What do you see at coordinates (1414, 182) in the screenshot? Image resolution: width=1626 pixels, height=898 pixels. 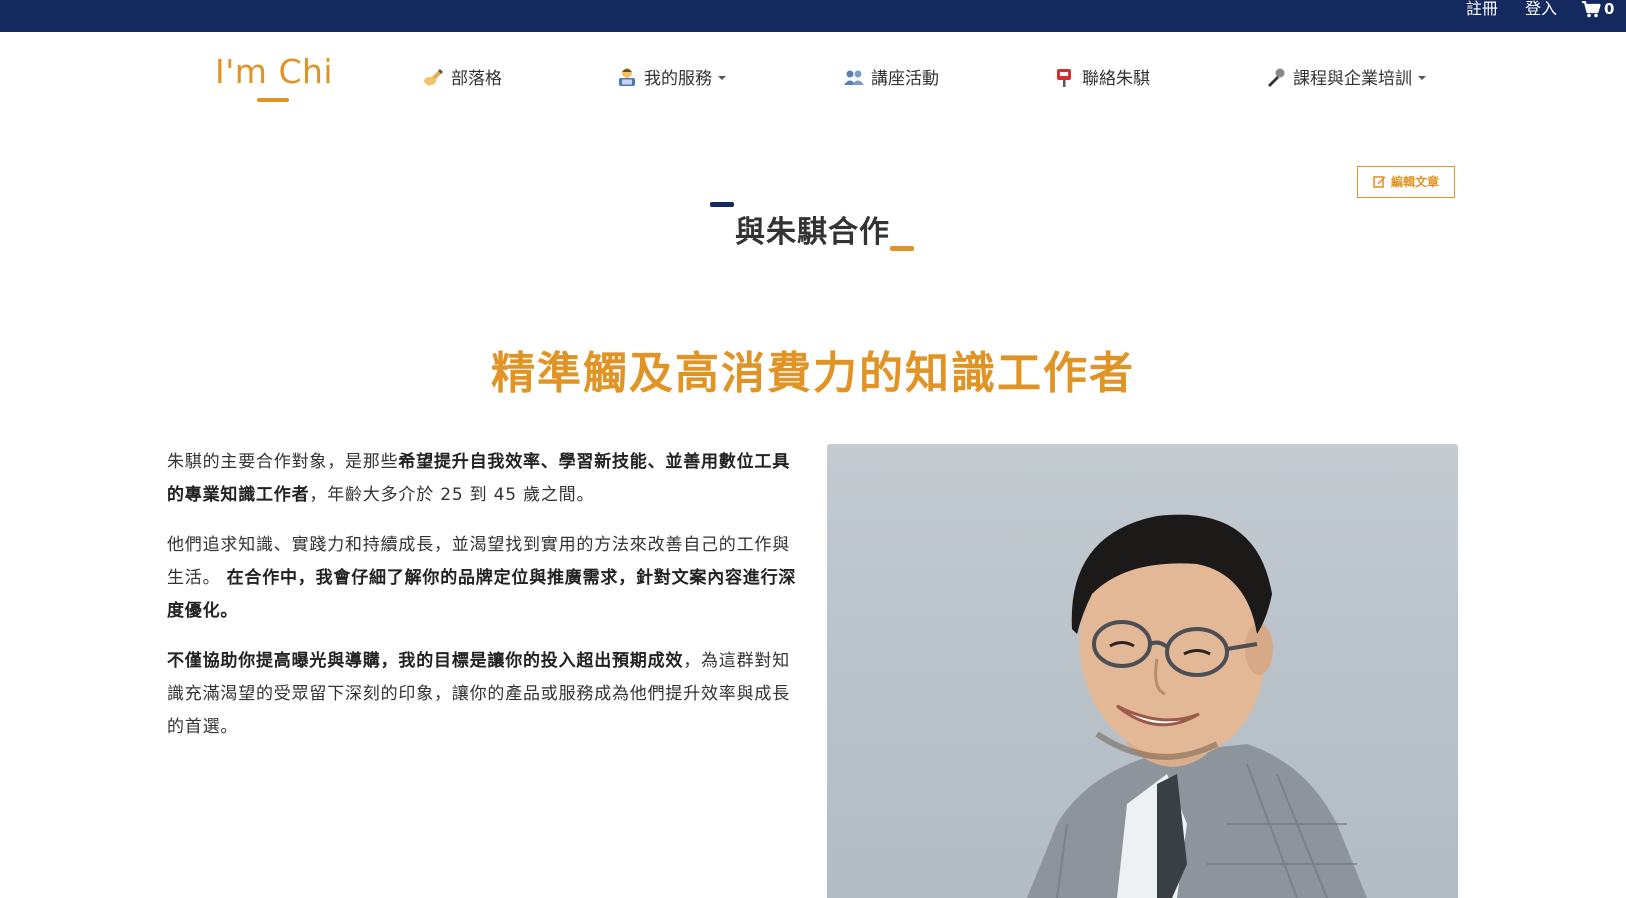 I see `edit-article-label: 編輯文章` at bounding box center [1414, 182].